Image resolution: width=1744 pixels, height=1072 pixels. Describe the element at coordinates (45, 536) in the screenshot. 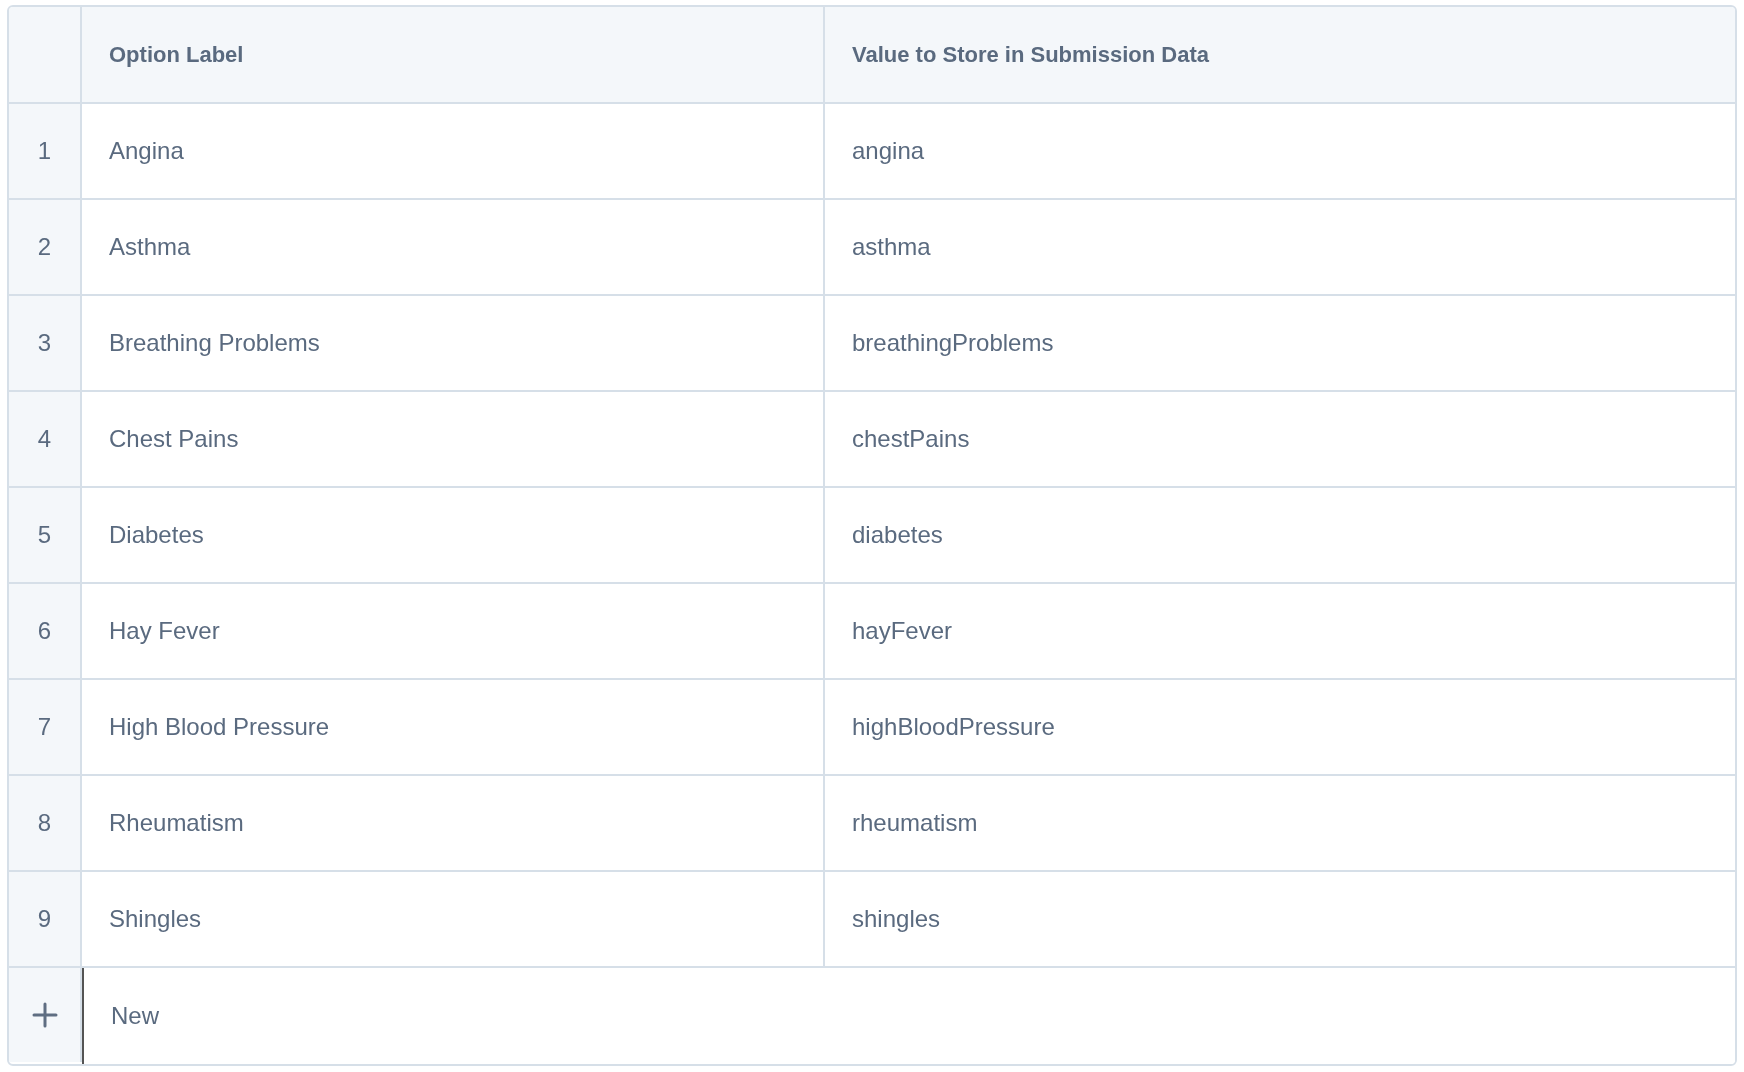

I see `row-number: 5` at that location.